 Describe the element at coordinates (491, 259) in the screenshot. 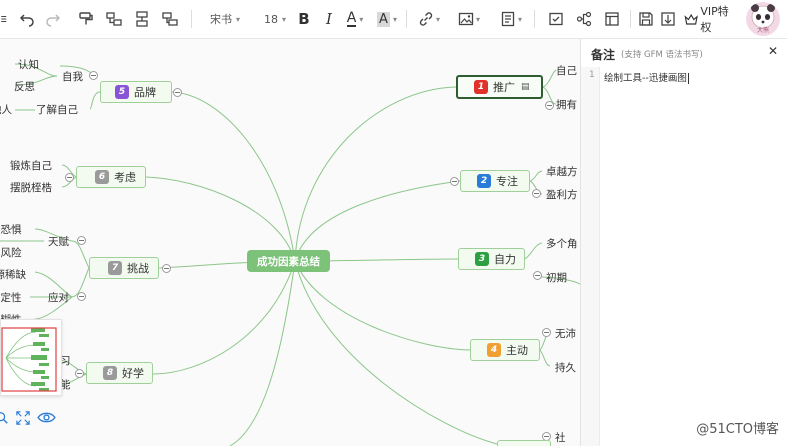

I see `topic-3: 3 自力` at that location.